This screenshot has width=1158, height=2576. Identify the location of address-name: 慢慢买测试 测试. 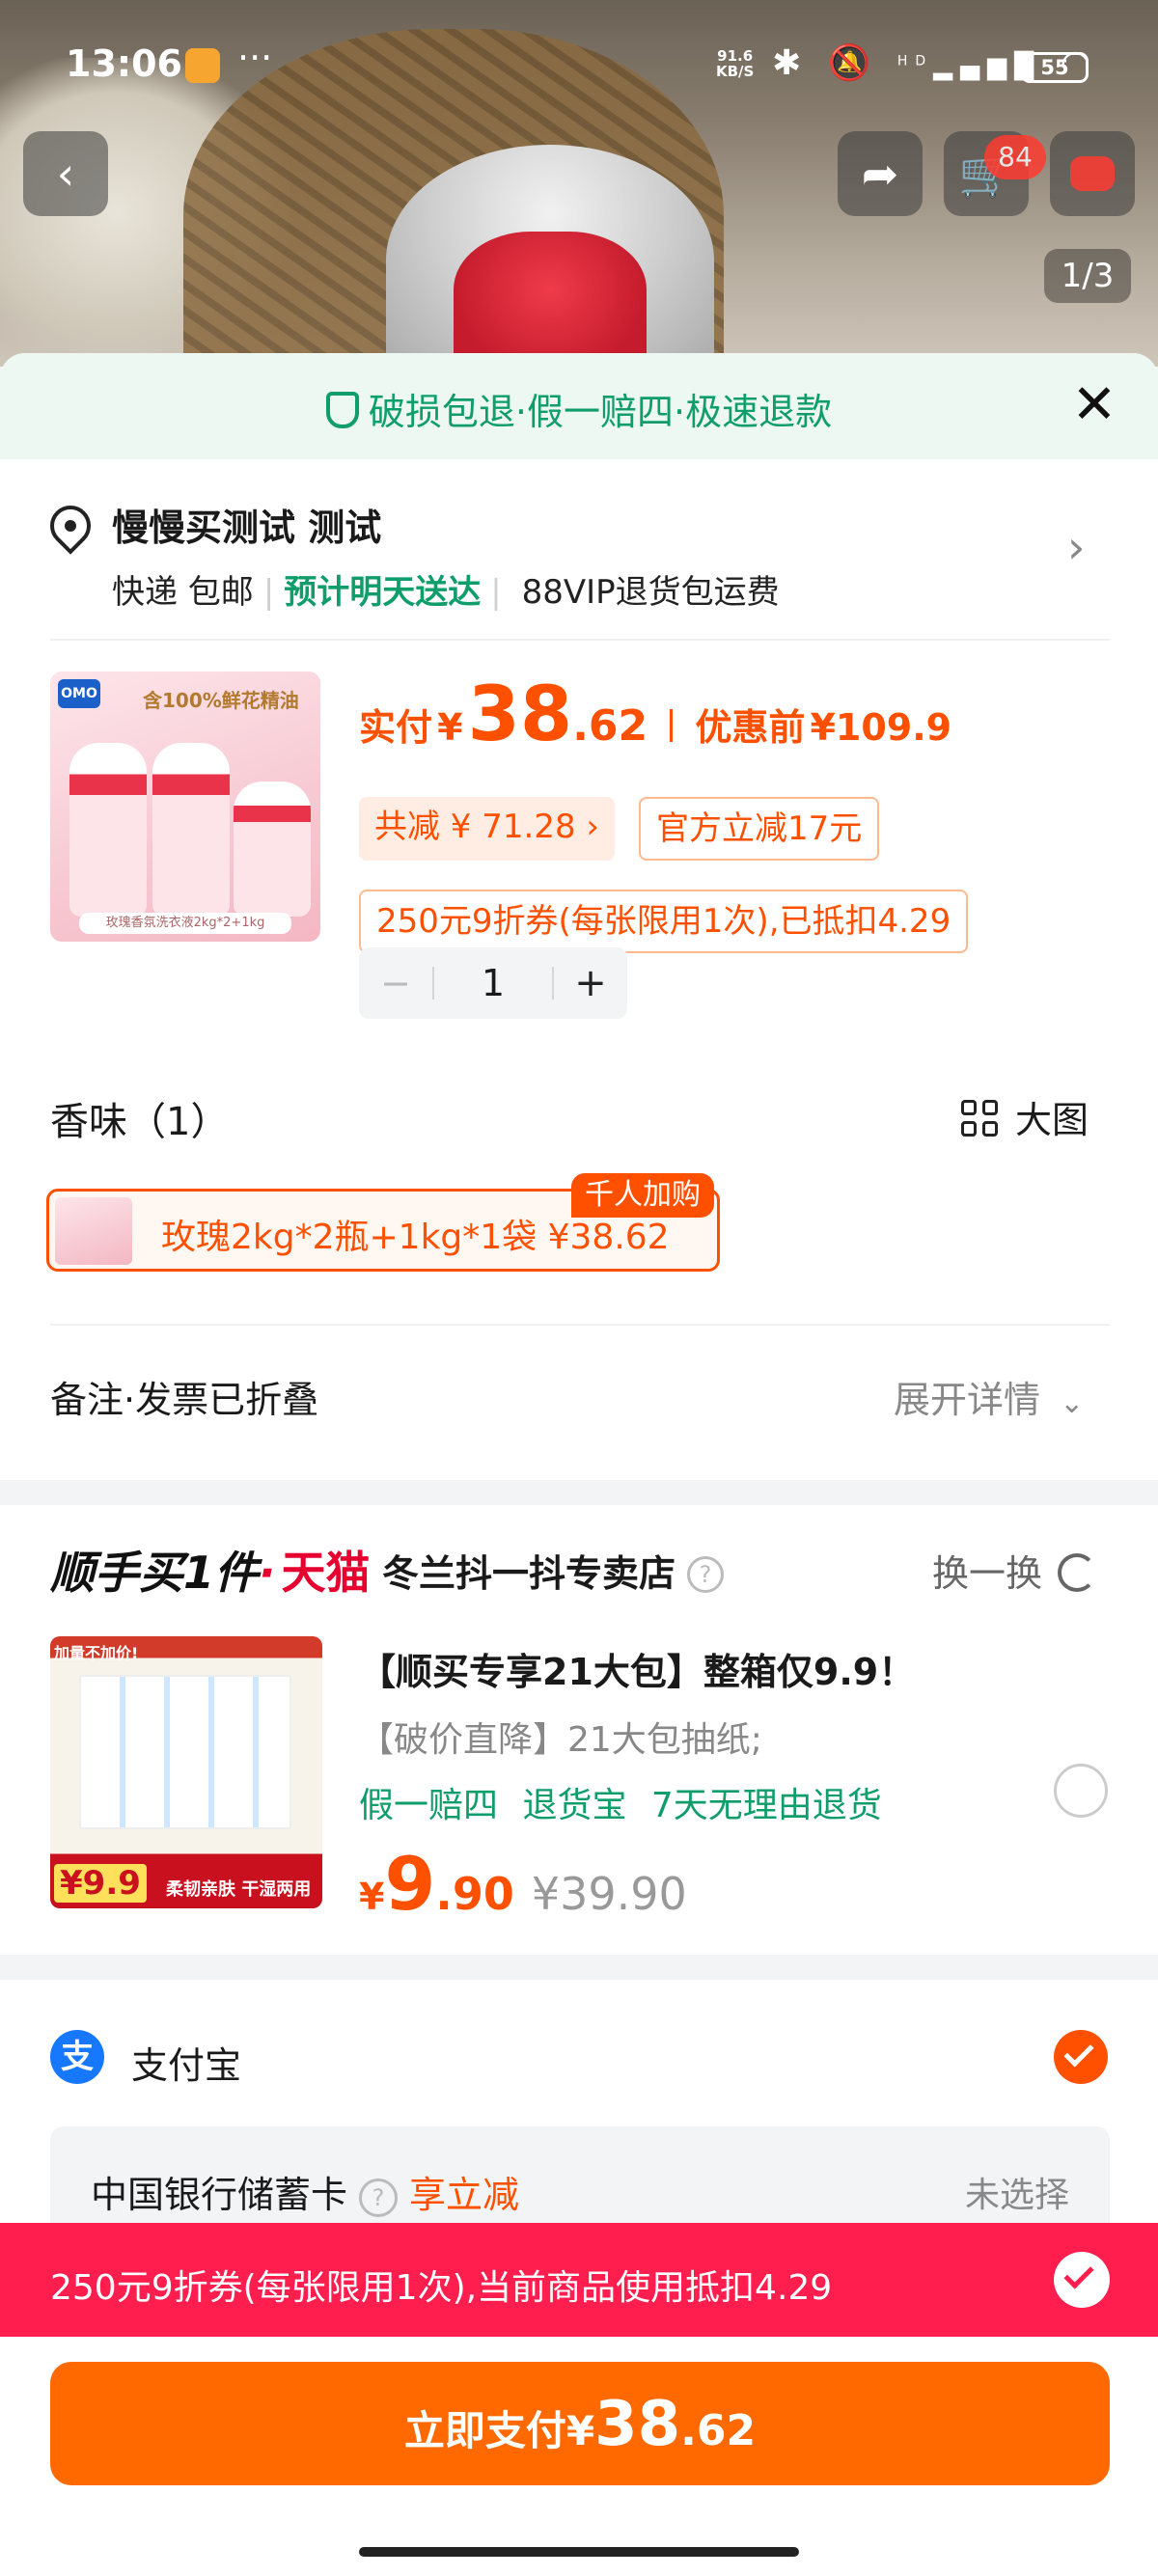
(247, 528).